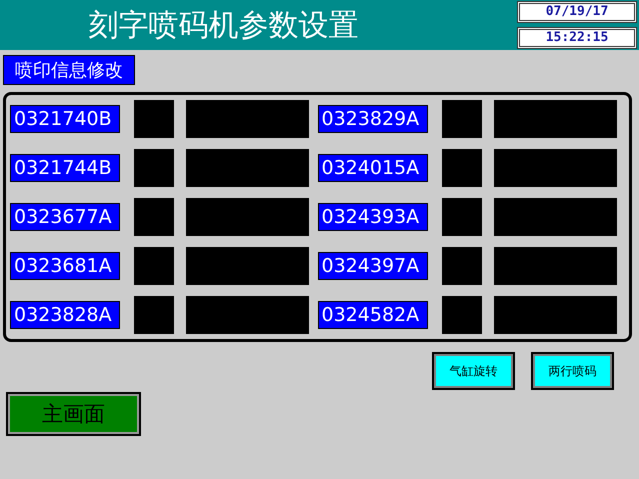  What do you see at coordinates (373, 216) in the screenshot?
I see `code-label: 0324393A` at bounding box center [373, 216].